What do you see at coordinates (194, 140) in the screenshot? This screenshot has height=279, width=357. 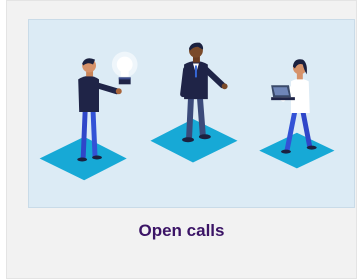 I see `platform-center` at bounding box center [194, 140].